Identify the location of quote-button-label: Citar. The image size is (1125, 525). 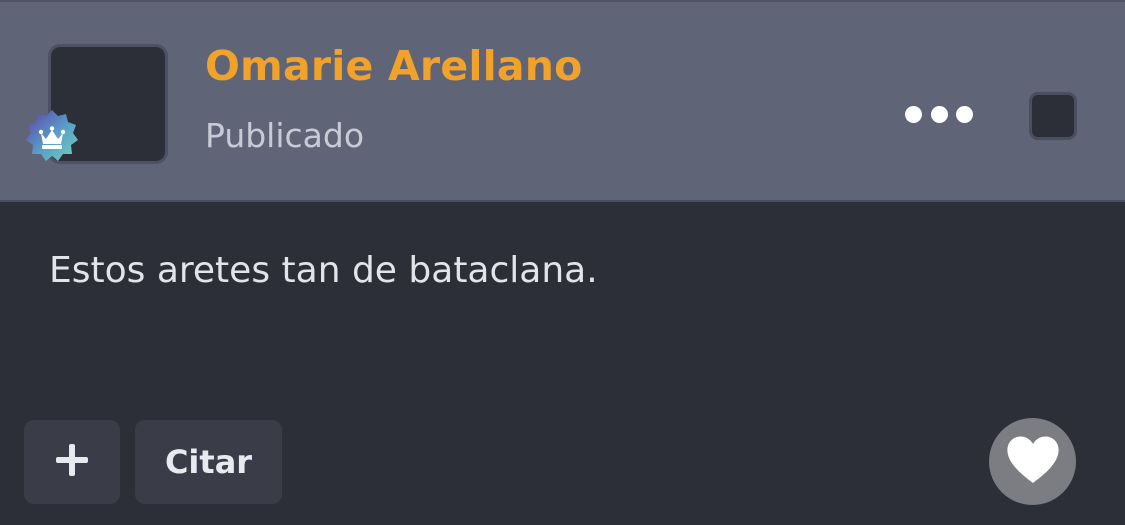
(208, 462).